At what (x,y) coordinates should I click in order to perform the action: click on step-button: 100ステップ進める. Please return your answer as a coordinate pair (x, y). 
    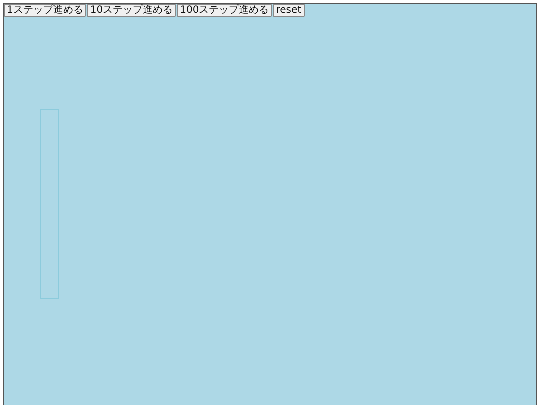
    Looking at the image, I should click on (224, 10).